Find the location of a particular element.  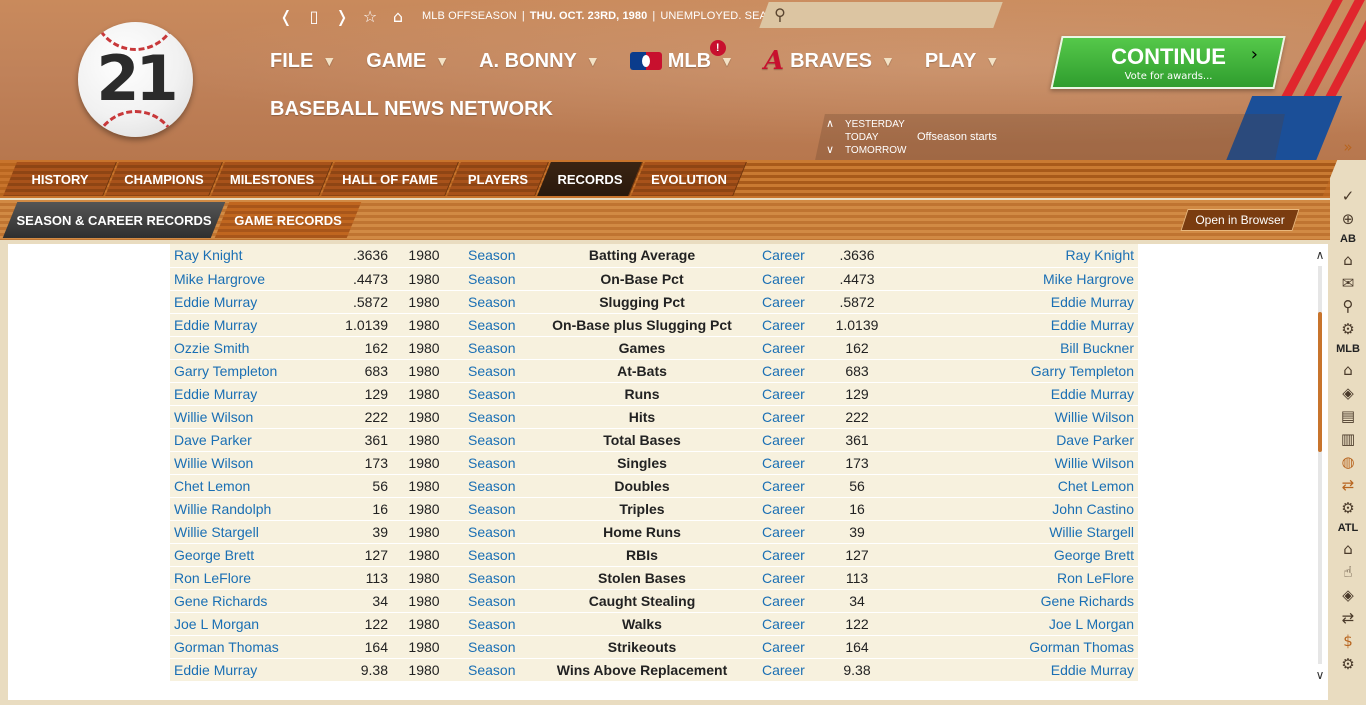

season-record-holder: Garry Templeton is located at coordinates (255, 370).